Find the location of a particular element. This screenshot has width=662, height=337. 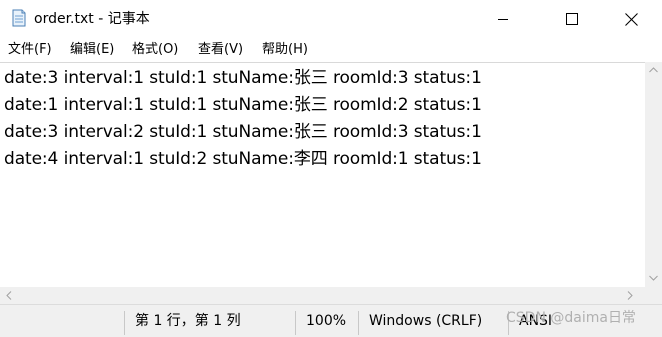

close-icon is located at coordinates (631, 19).